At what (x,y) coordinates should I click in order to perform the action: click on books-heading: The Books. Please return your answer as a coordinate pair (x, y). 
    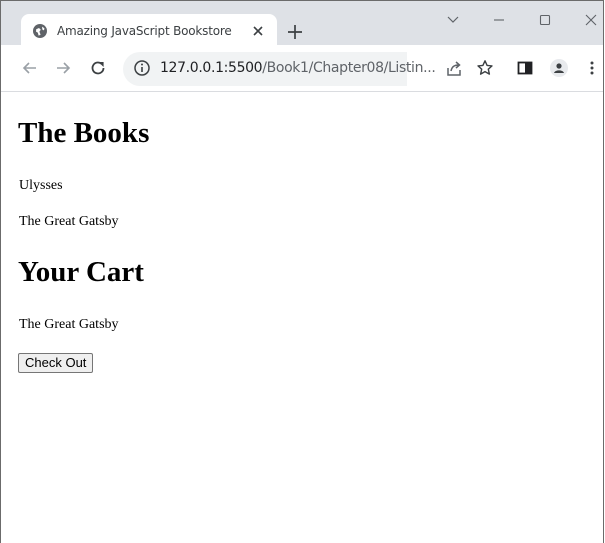
    Looking at the image, I should click on (84, 133).